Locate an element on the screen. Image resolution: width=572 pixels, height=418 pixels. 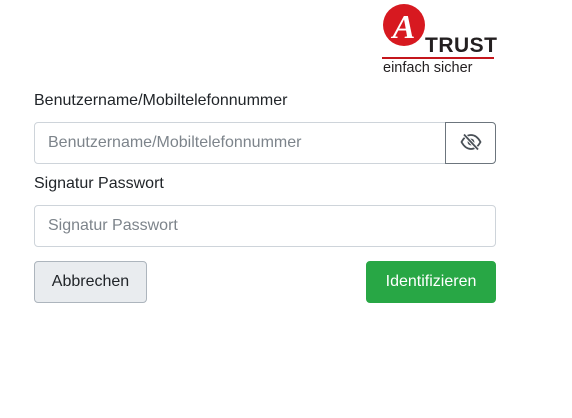
password-input is located at coordinates (265, 226).